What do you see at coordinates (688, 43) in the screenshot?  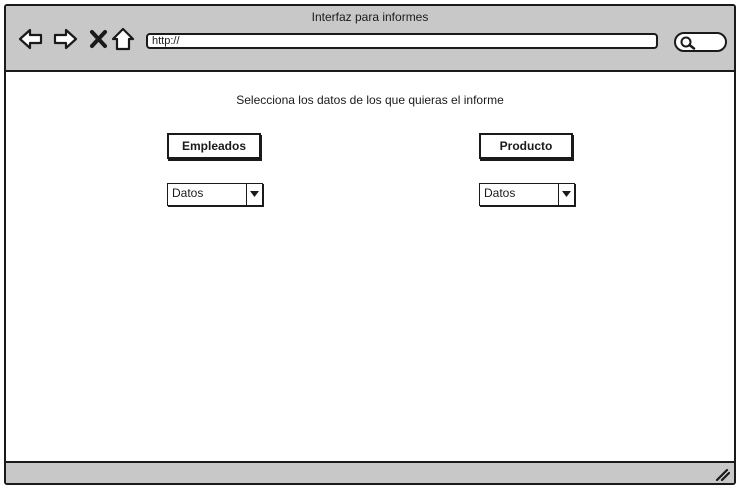 I see `search-icon` at bounding box center [688, 43].